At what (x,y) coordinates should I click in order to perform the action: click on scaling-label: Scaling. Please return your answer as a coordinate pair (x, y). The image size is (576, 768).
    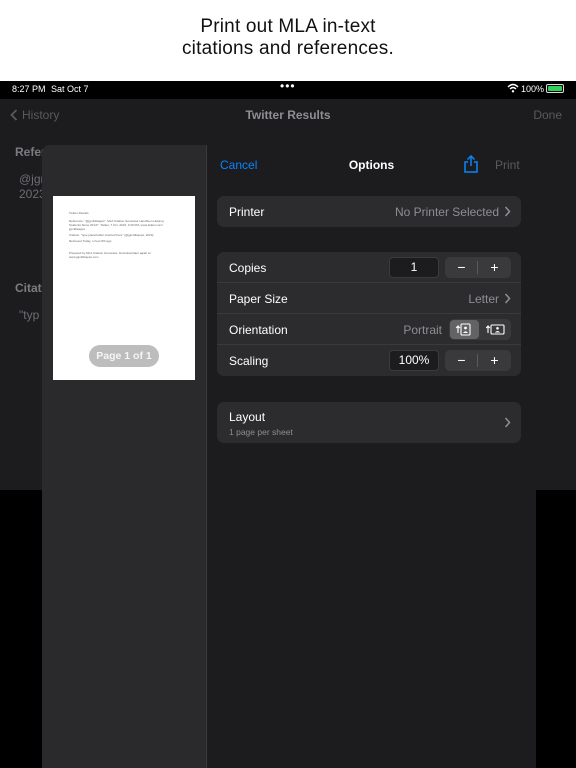
    Looking at the image, I should click on (249, 361).